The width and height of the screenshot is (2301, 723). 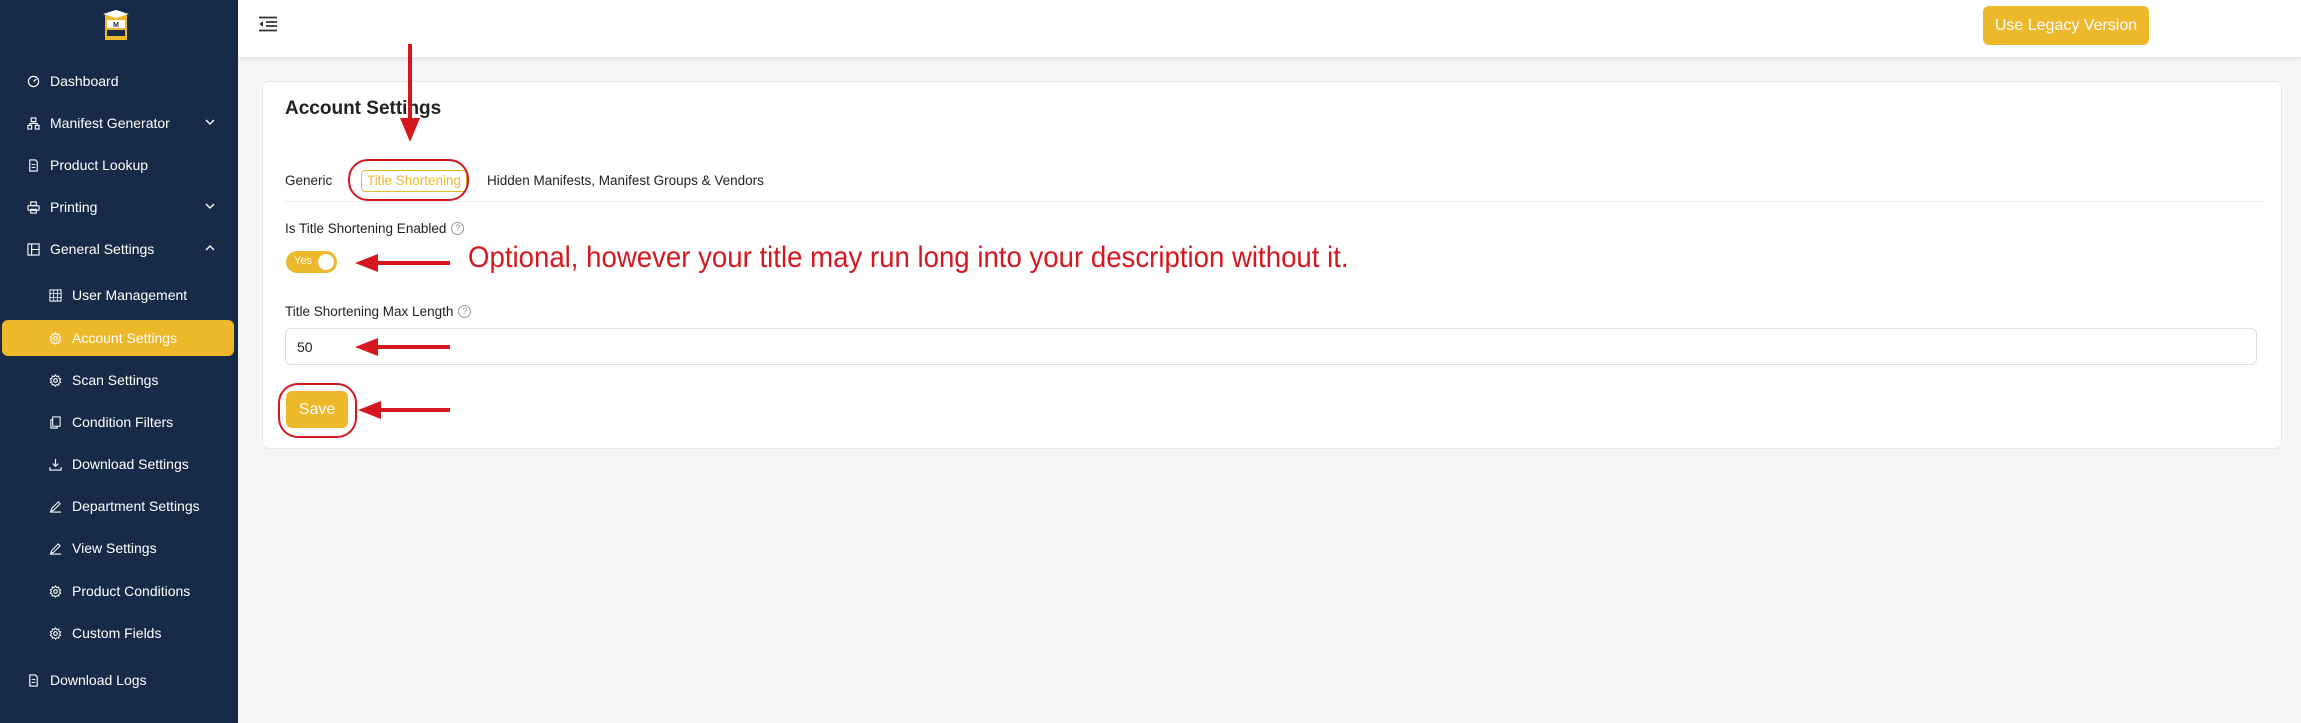 I want to click on svg-text: M, so click(x=116, y=25).